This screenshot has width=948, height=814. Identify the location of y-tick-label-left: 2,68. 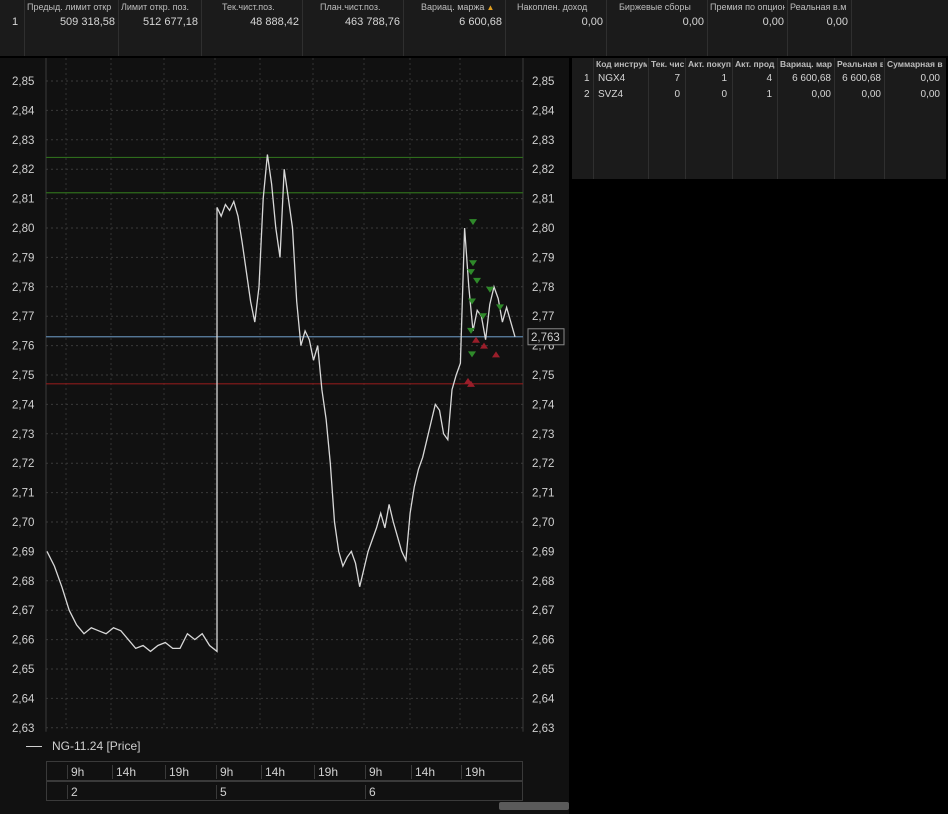
(23, 582).